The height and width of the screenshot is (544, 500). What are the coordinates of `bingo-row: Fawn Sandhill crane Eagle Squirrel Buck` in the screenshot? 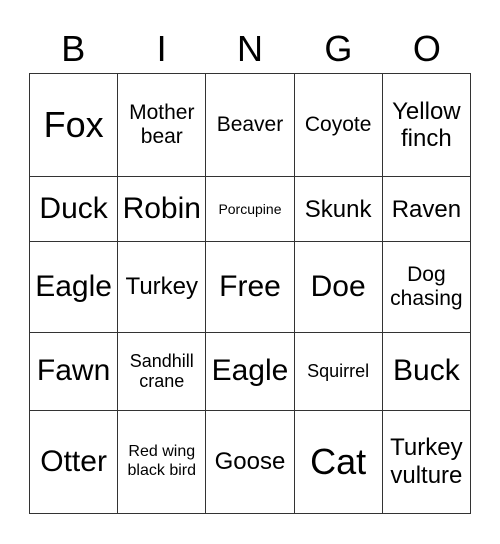 It's located at (250, 371).